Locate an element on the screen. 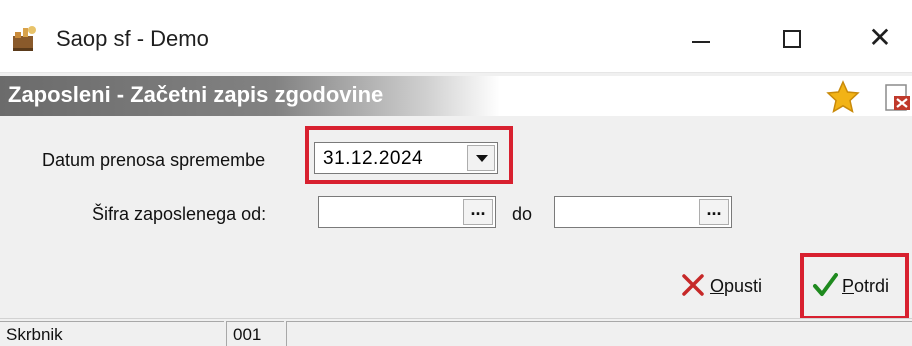  status-bar: Skrbnik 001 is located at coordinates (456, 332).